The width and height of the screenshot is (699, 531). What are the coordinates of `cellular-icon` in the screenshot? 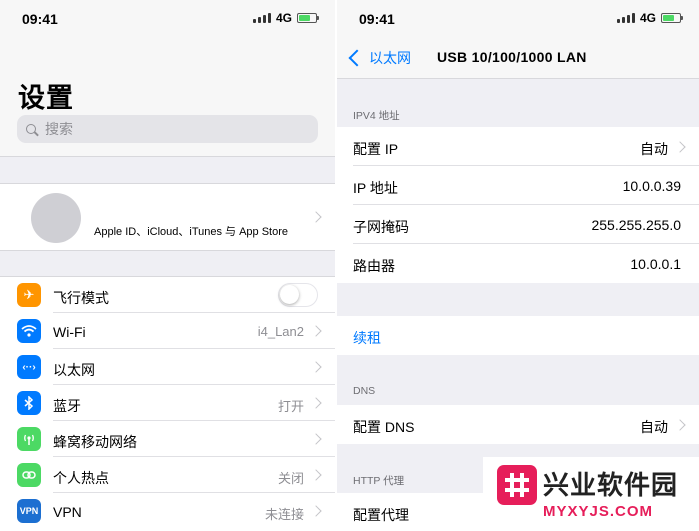 It's located at (29, 439).